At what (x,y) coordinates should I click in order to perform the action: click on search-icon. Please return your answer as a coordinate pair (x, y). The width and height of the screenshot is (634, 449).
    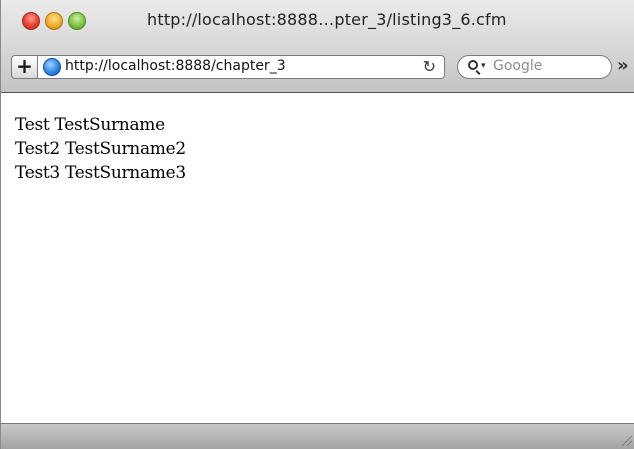
    Looking at the image, I should click on (473, 65).